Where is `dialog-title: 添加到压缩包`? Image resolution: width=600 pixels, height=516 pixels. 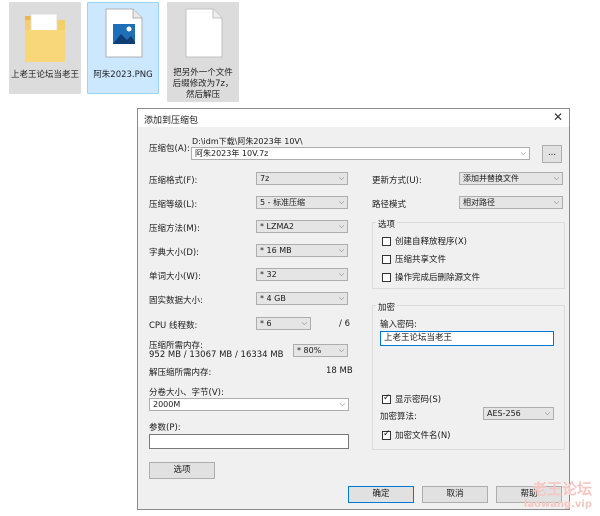 dialog-title: 添加到压缩包 is located at coordinates (171, 121).